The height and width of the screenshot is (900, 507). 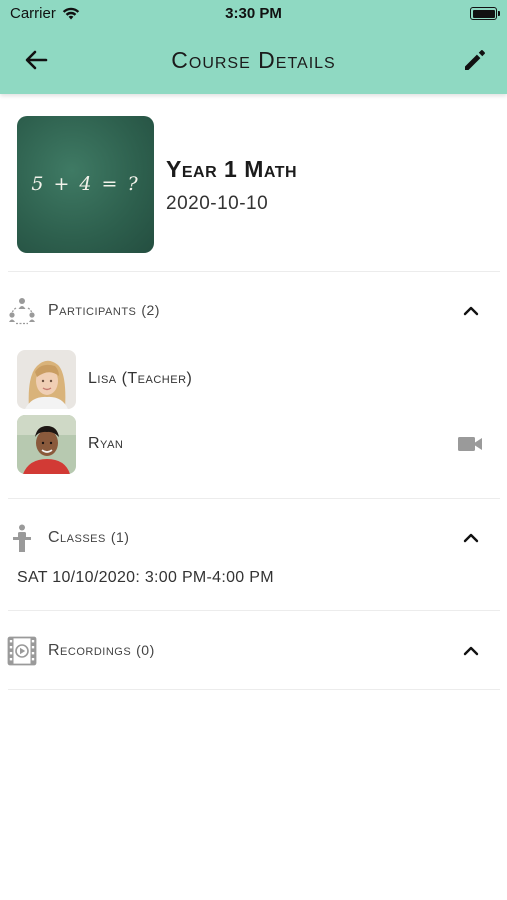 I want to click on battery-icon, so click(x=485, y=13).